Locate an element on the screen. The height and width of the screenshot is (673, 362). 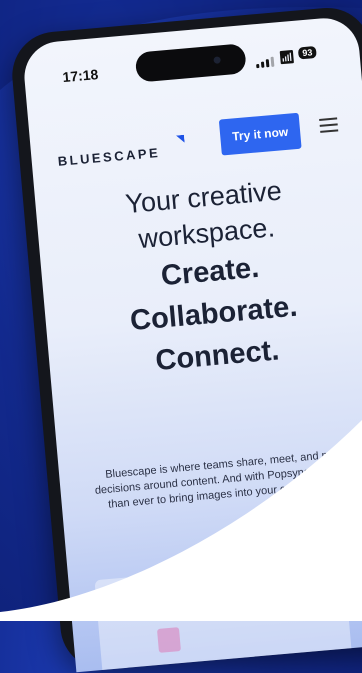
preview-card is located at coordinates (168, 640).